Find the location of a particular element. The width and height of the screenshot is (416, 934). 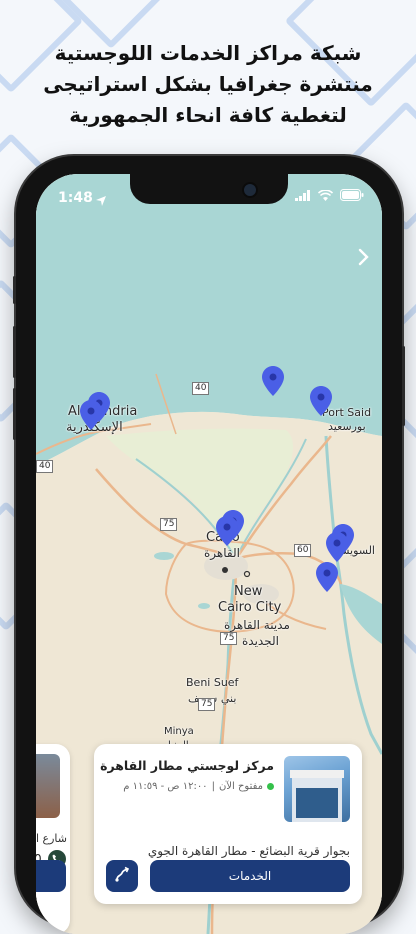

open-status-dot is located at coordinates (270, 786).